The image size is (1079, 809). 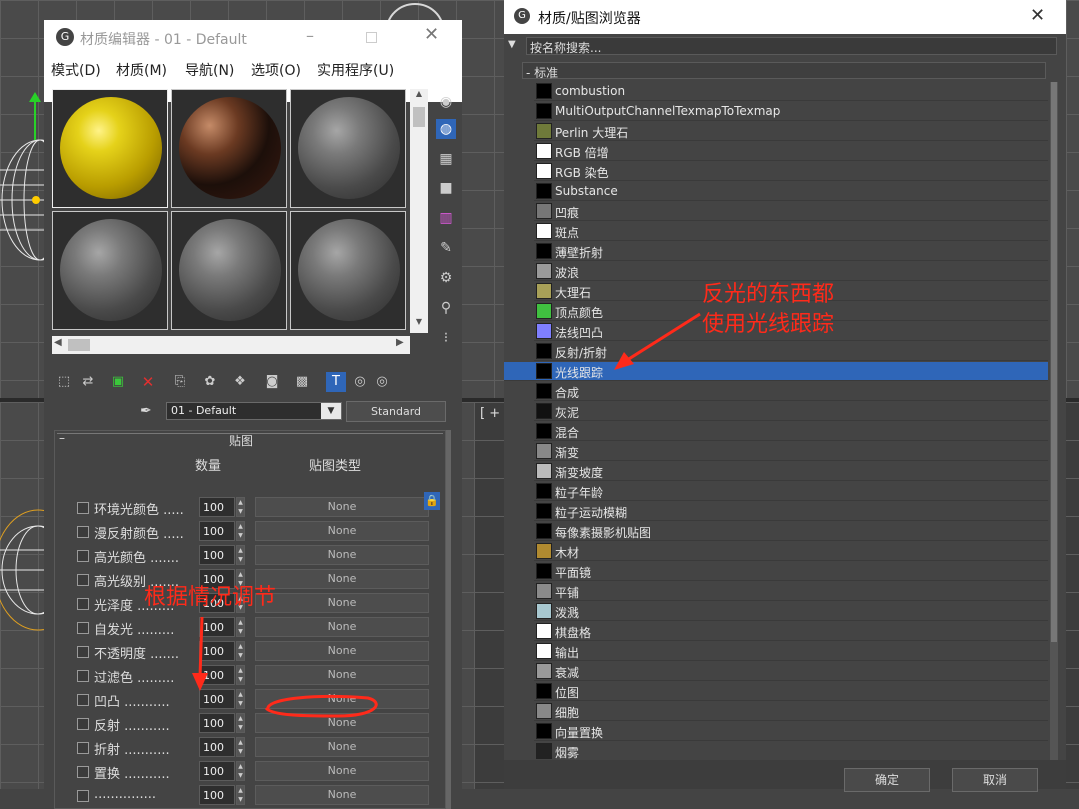 I want to click on go-forward-sibling-icon: ◎, so click(x=382, y=382).